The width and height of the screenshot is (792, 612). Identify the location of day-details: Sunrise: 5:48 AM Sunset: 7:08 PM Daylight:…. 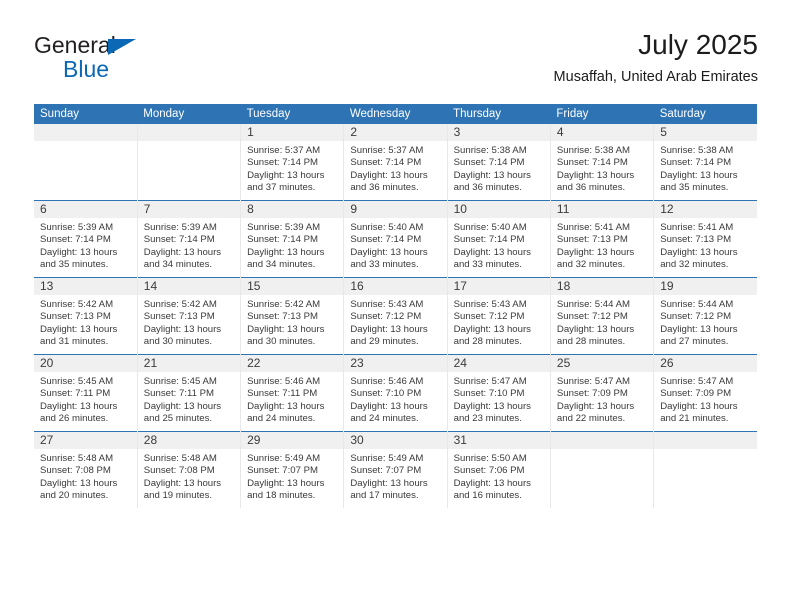
(189, 476).